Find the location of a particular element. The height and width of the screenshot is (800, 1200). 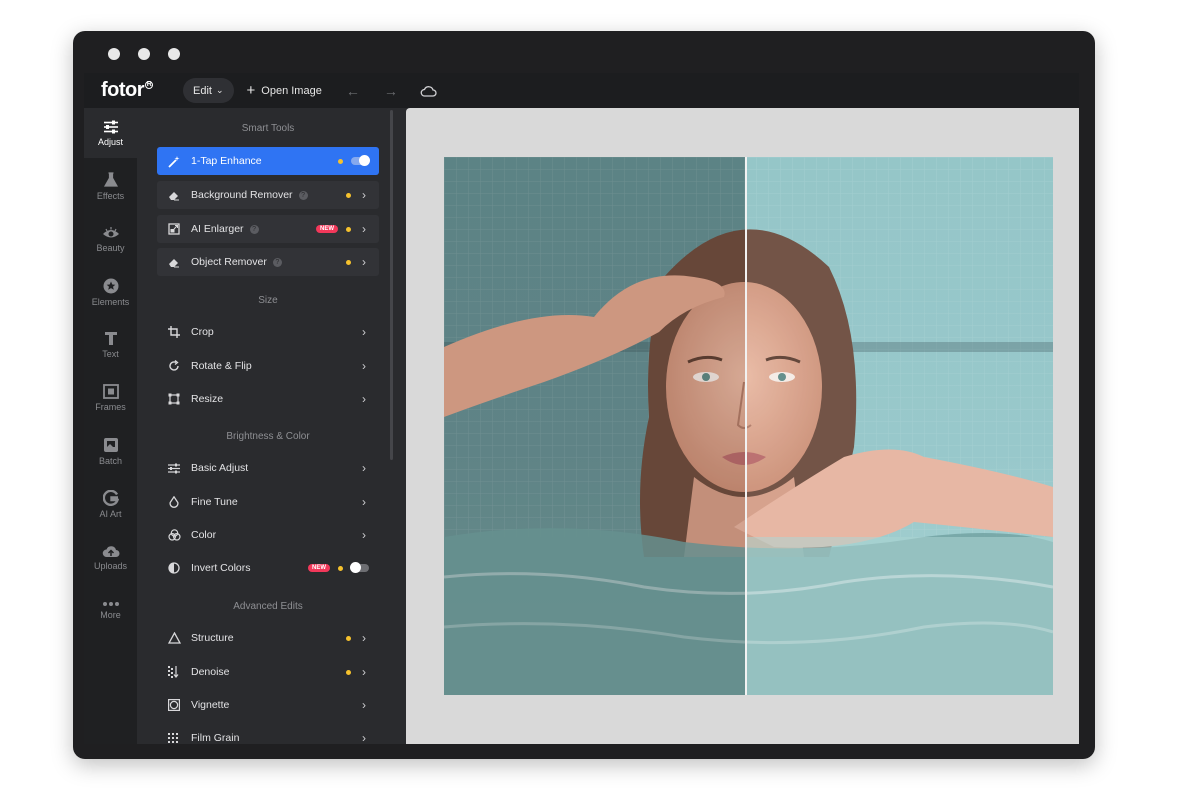

edit-menu-button: Edit ⌄ is located at coordinates (208, 90).